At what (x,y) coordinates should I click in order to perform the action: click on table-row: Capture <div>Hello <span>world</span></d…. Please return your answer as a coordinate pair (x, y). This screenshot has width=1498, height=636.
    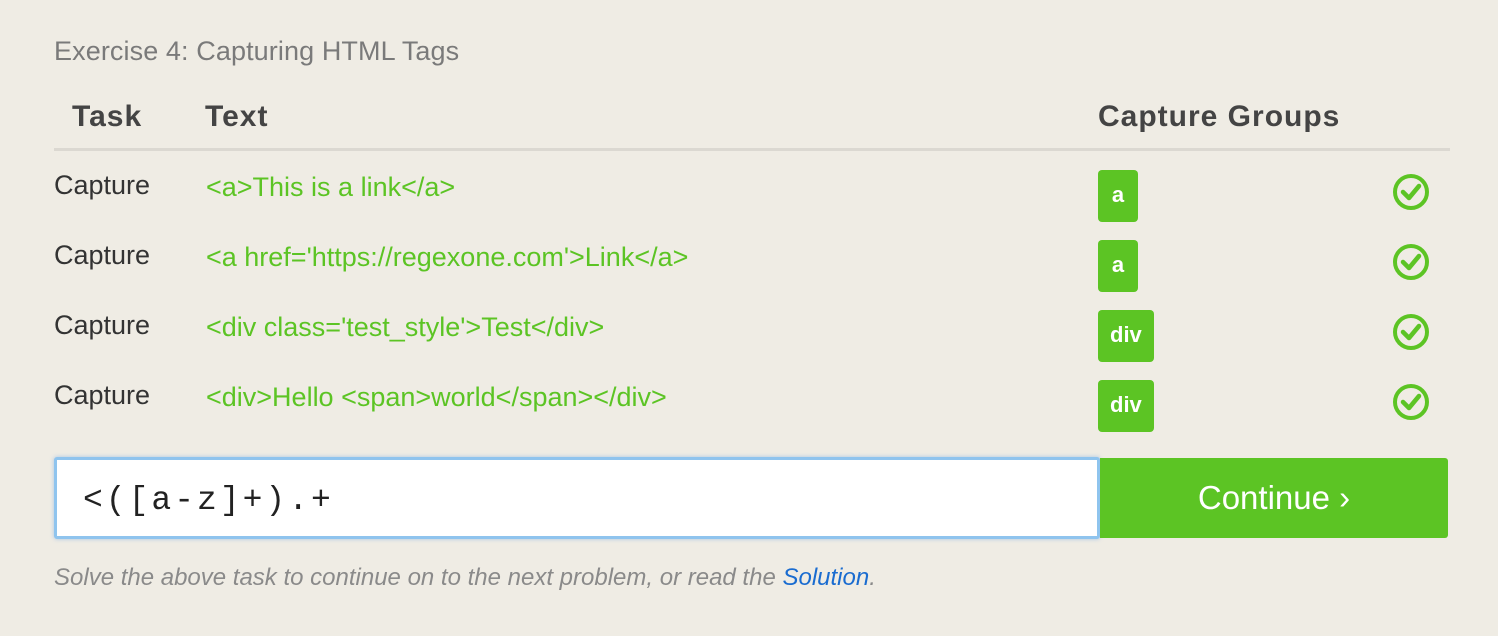
    Looking at the image, I should click on (752, 396).